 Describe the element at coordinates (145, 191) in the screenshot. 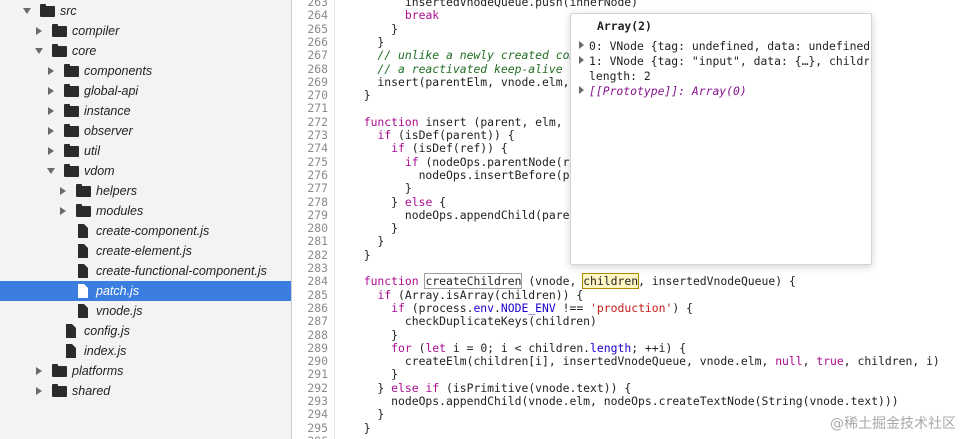

I see `tree-item-helpers: helpers` at that location.